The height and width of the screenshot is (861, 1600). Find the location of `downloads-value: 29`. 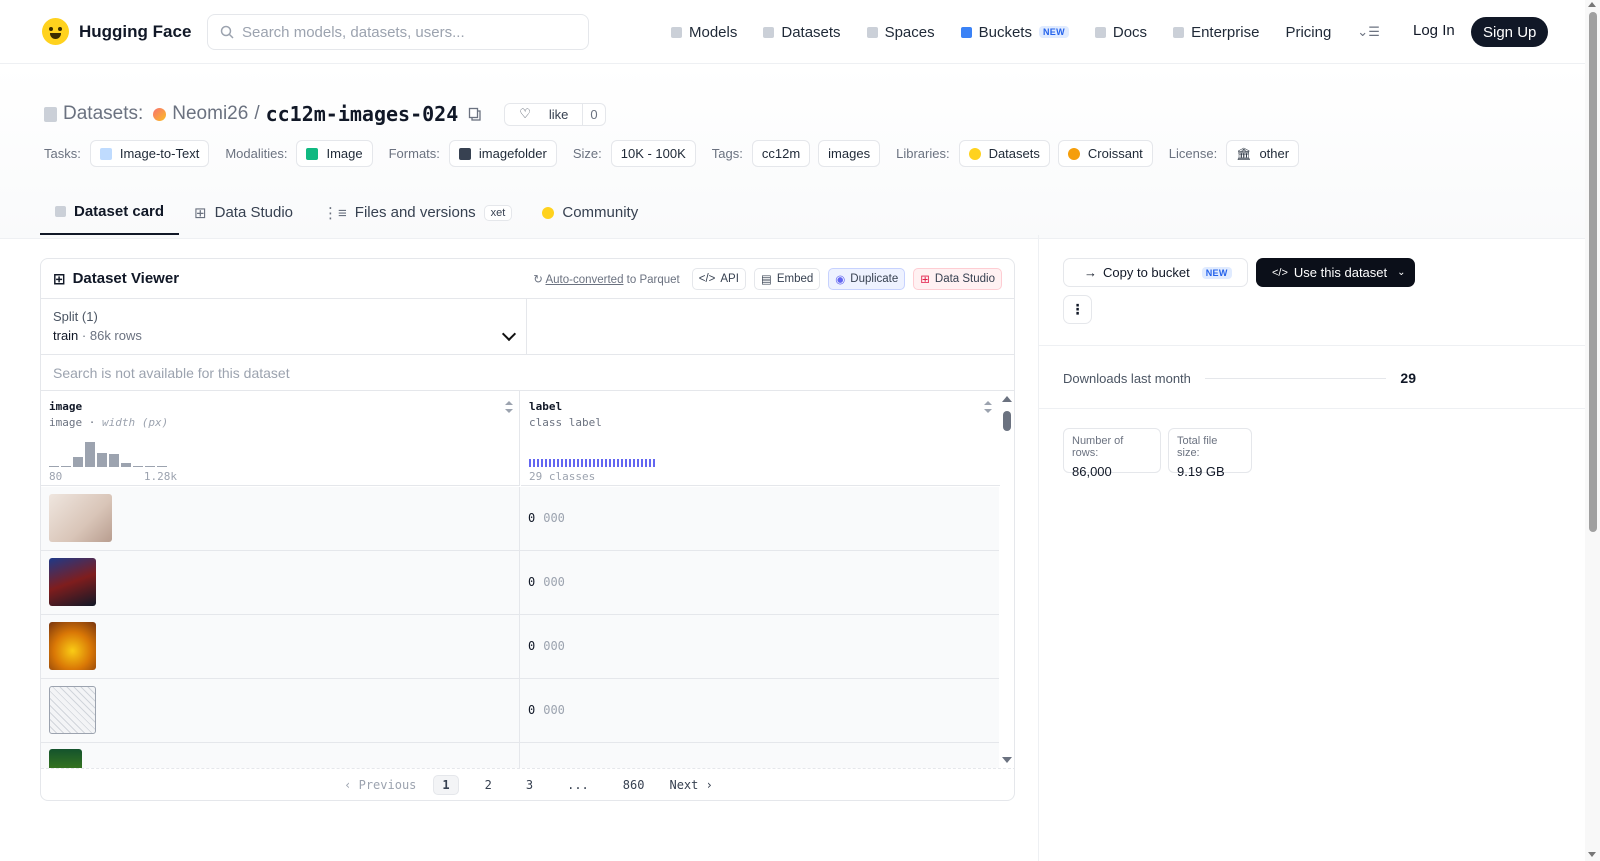

downloads-value: 29 is located at coordinates (1408, 378).